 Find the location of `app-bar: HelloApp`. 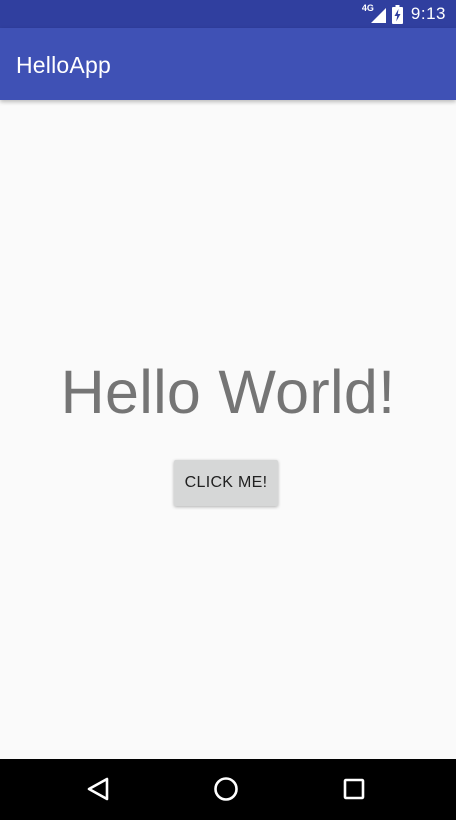

app-bar: HelloApp is located at coordinates (228, 64).